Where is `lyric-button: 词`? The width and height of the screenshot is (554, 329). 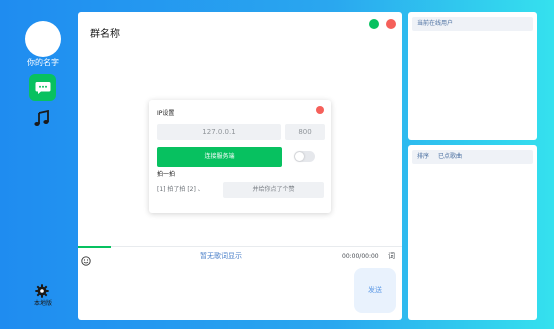
lyric-button: 词 is located at coordinates (391, 256).